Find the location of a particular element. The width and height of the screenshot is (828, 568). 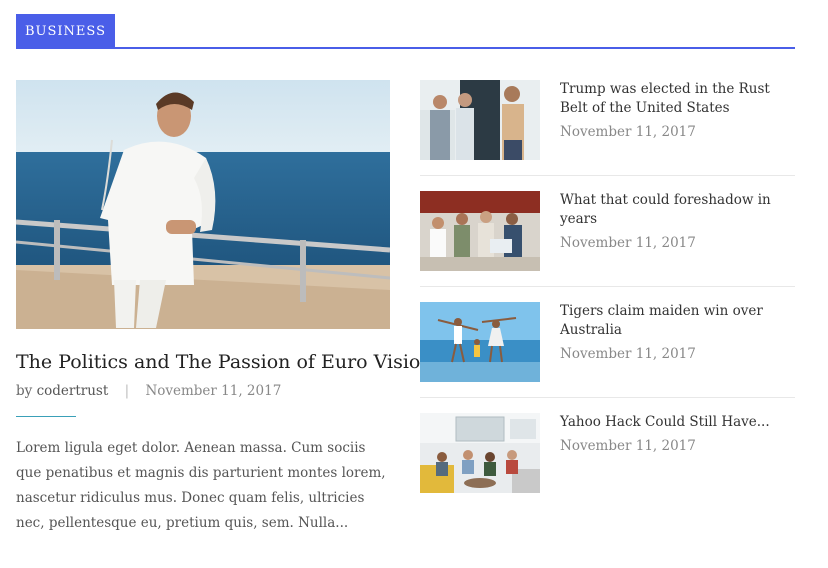

by-label: by is located at coordinates (24, 391).